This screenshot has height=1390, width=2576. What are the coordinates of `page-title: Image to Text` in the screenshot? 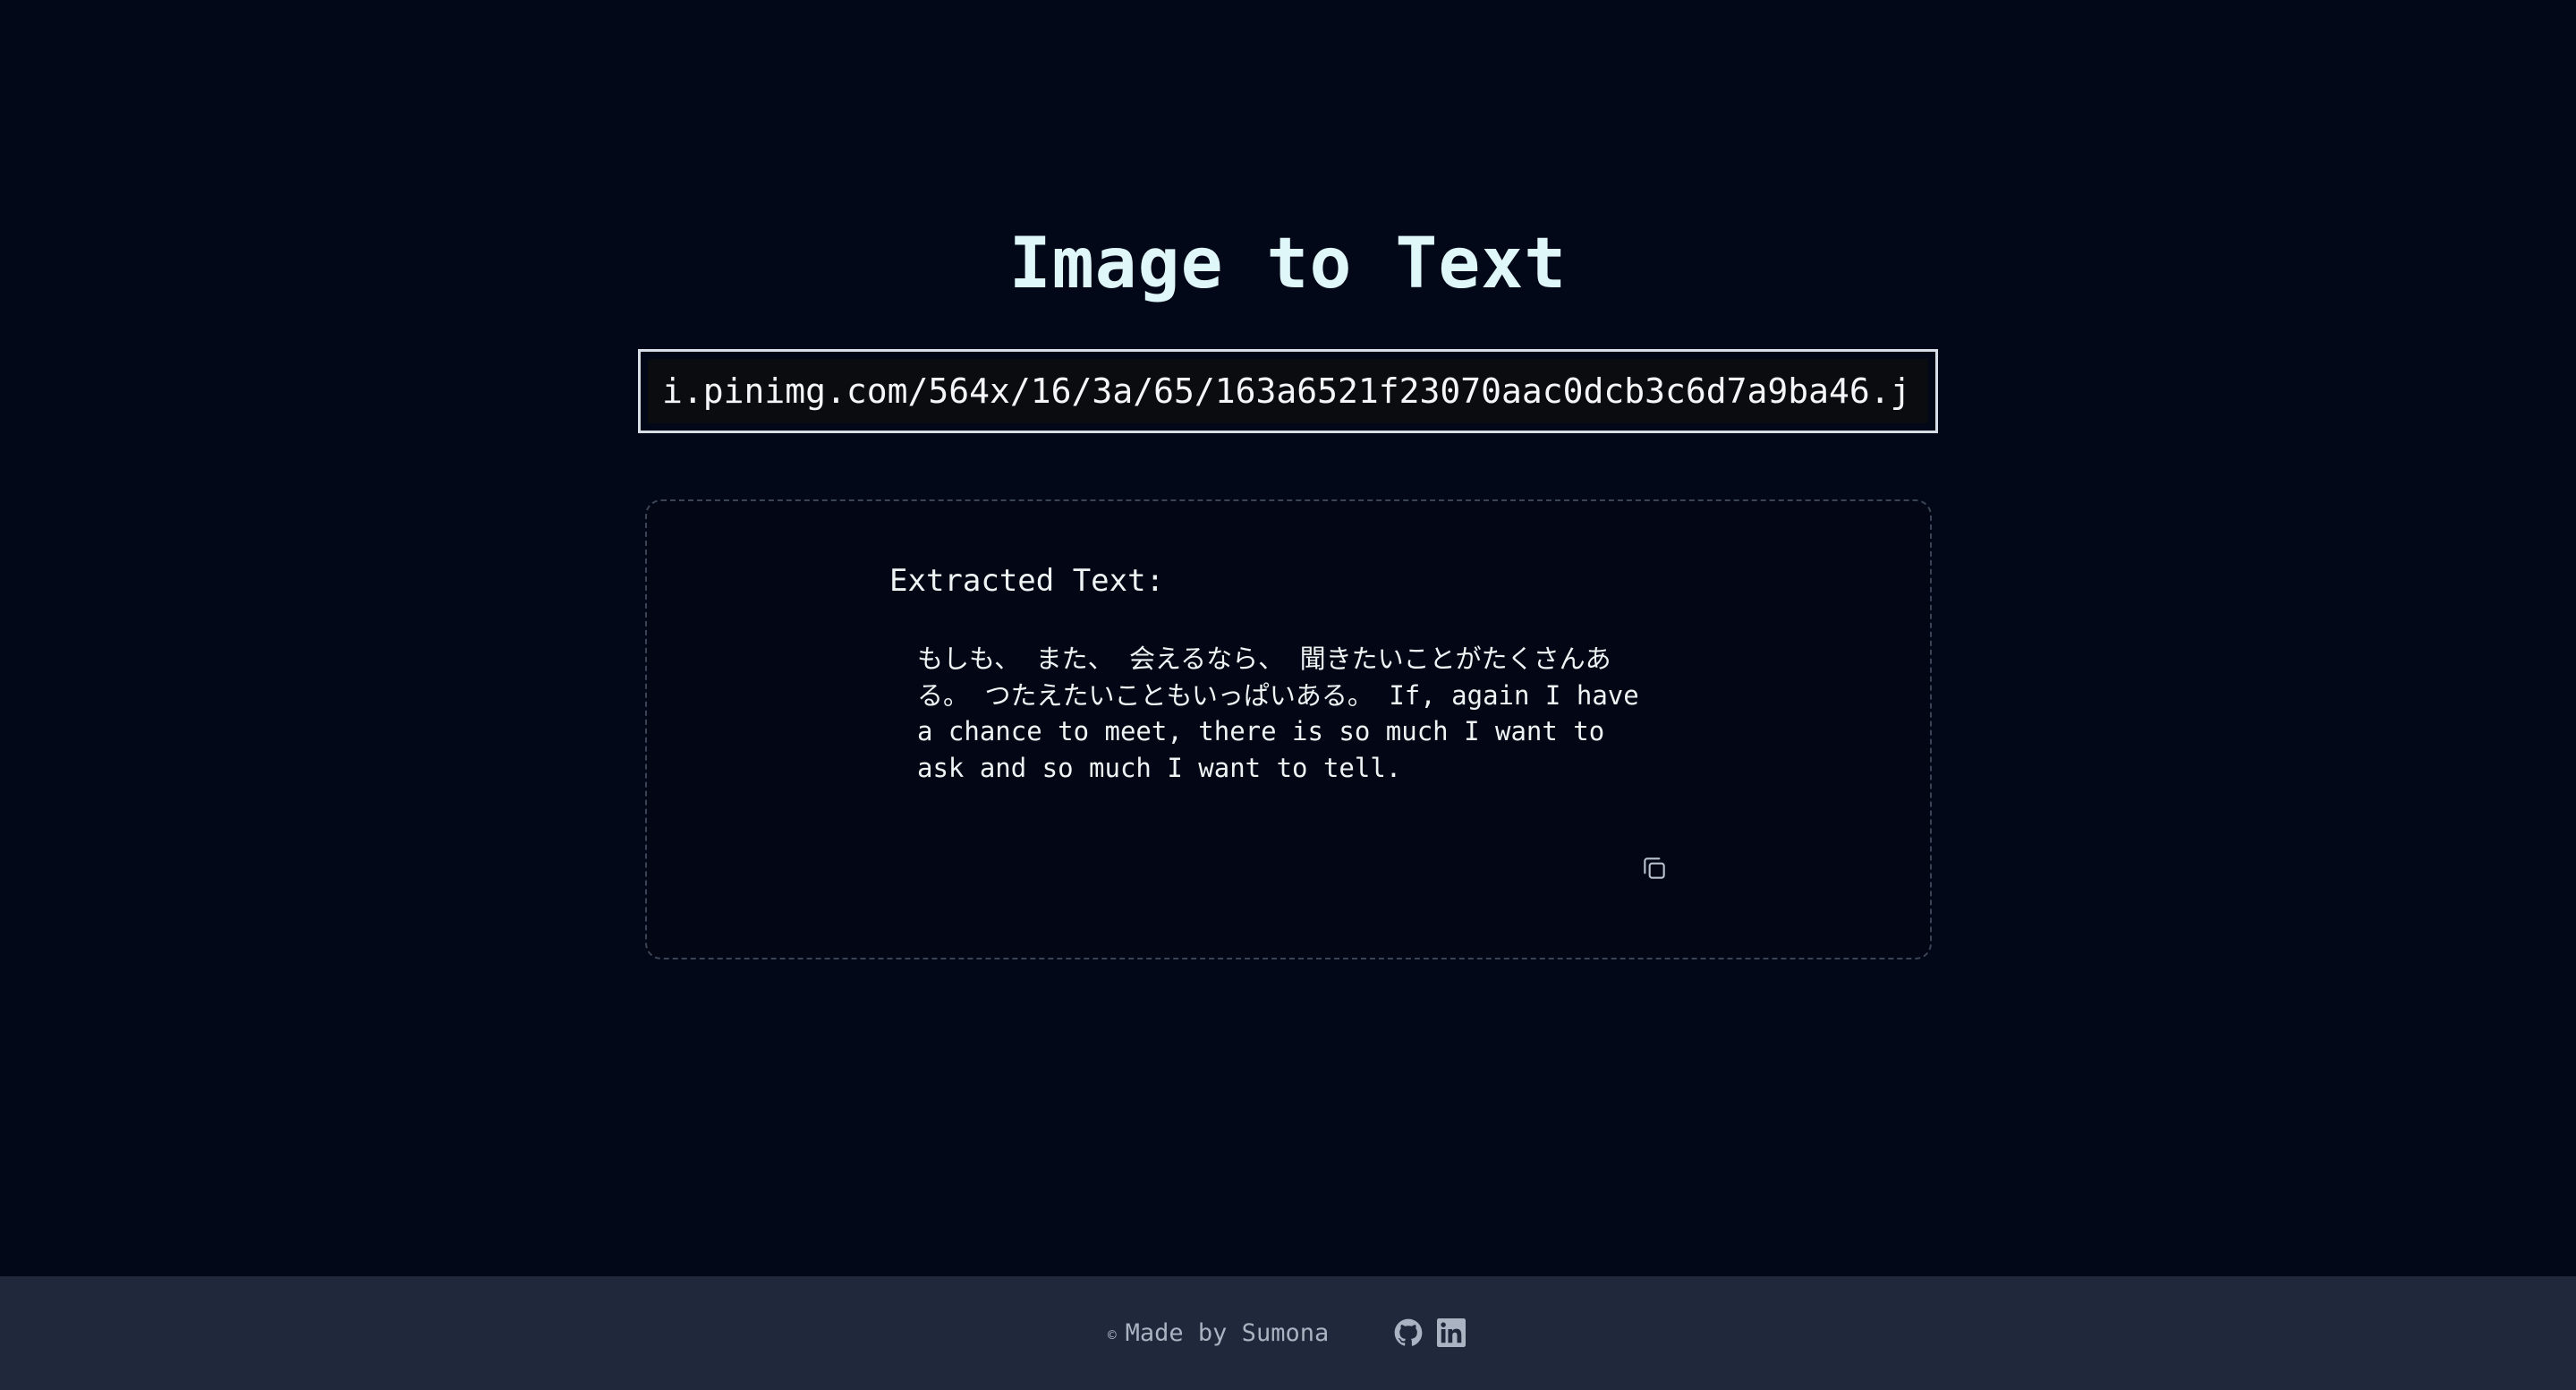 It's located at (1288, 264).